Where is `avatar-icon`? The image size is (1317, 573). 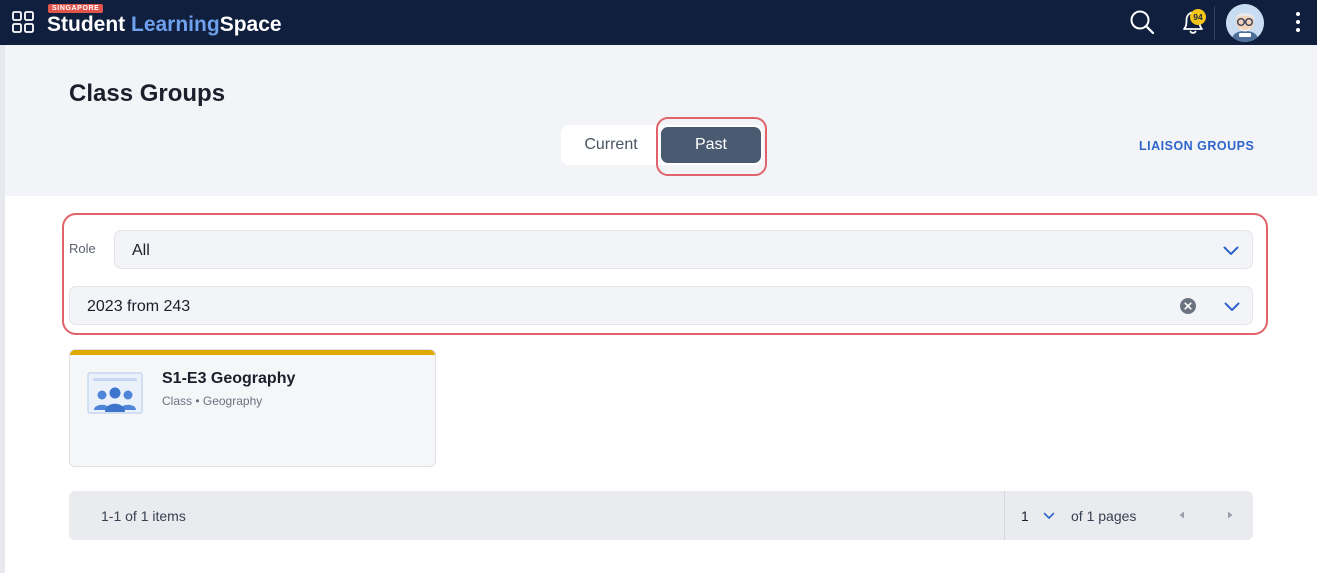 avatar-icon is located at coordinates (1245, 23).